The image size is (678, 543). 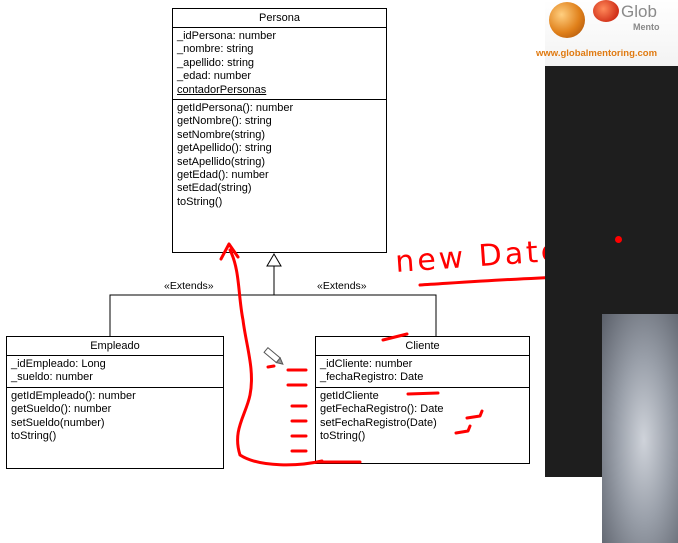 I want to click on globe-logo-icon, so click(x=567, y=20).